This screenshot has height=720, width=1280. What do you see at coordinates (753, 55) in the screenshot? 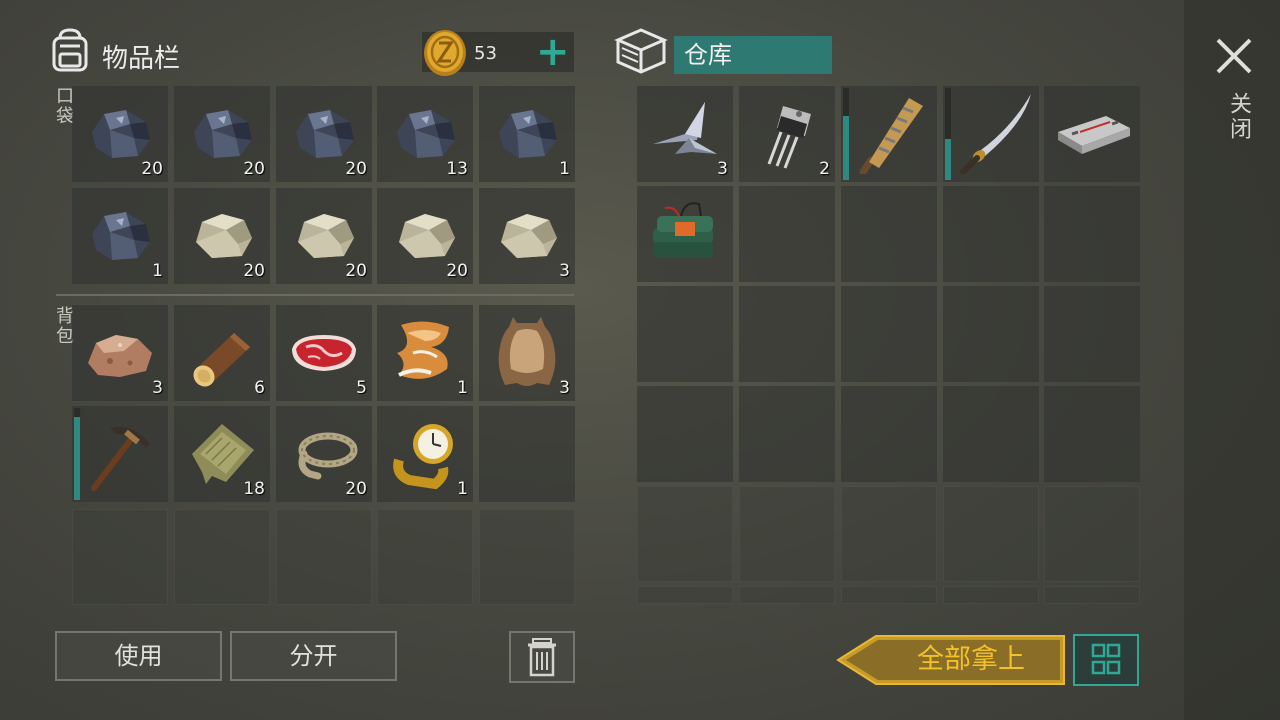
I see `warehouse-name-field: 仓库` at bounding box center [753, 55].